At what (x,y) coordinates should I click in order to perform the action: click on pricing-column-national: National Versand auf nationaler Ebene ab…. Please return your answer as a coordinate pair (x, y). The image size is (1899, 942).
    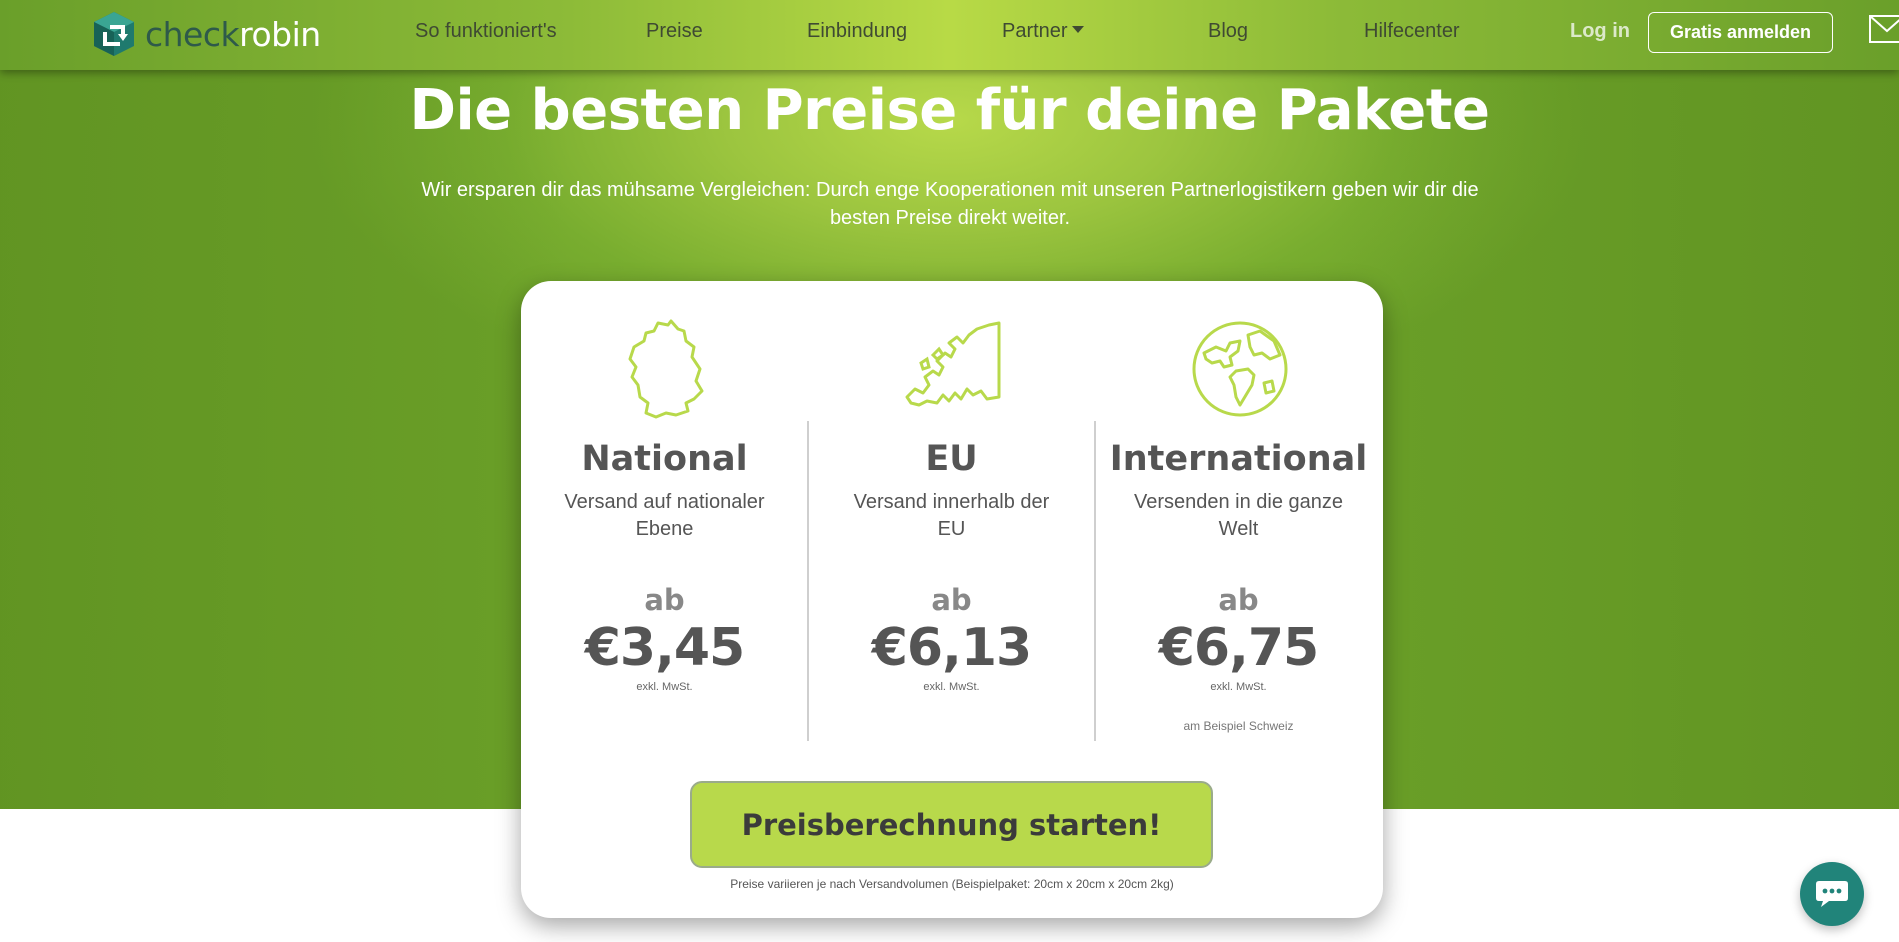
    Looking at the image, I should click on (664, 516).